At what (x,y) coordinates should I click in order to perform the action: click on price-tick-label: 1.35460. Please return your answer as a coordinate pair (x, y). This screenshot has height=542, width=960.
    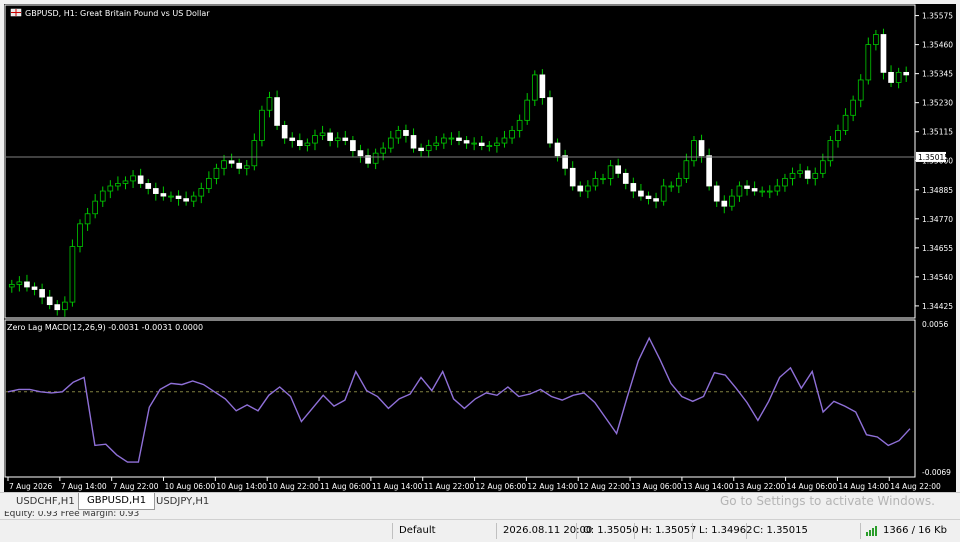
    Looking at the image, I should click on (937, 45).